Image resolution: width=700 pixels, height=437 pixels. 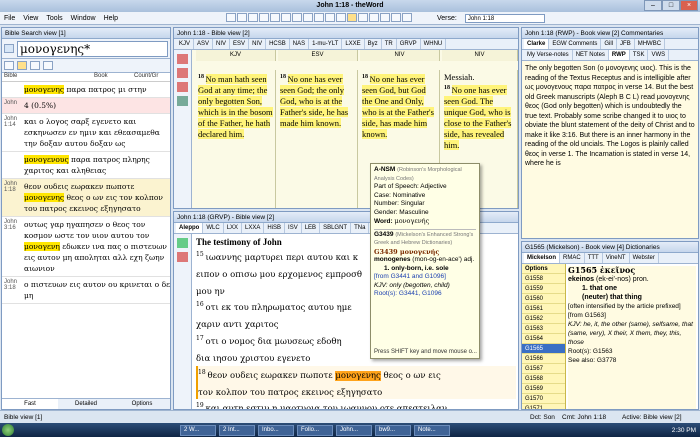 What do you see at coordinates (9, 18) in the screenshot?
I see `menu-file: File` at bounding box center [9, 18].